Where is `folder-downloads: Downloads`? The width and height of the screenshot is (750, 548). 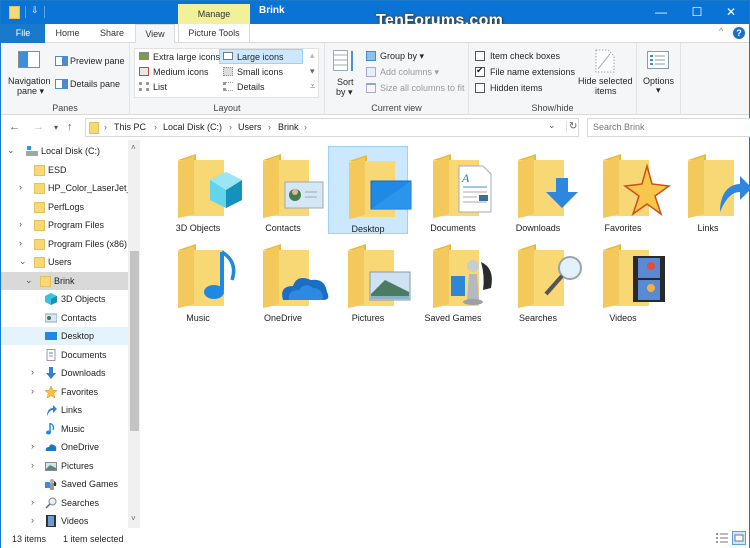
folder-downloads: Downloads is located at coordinates (538, 190).